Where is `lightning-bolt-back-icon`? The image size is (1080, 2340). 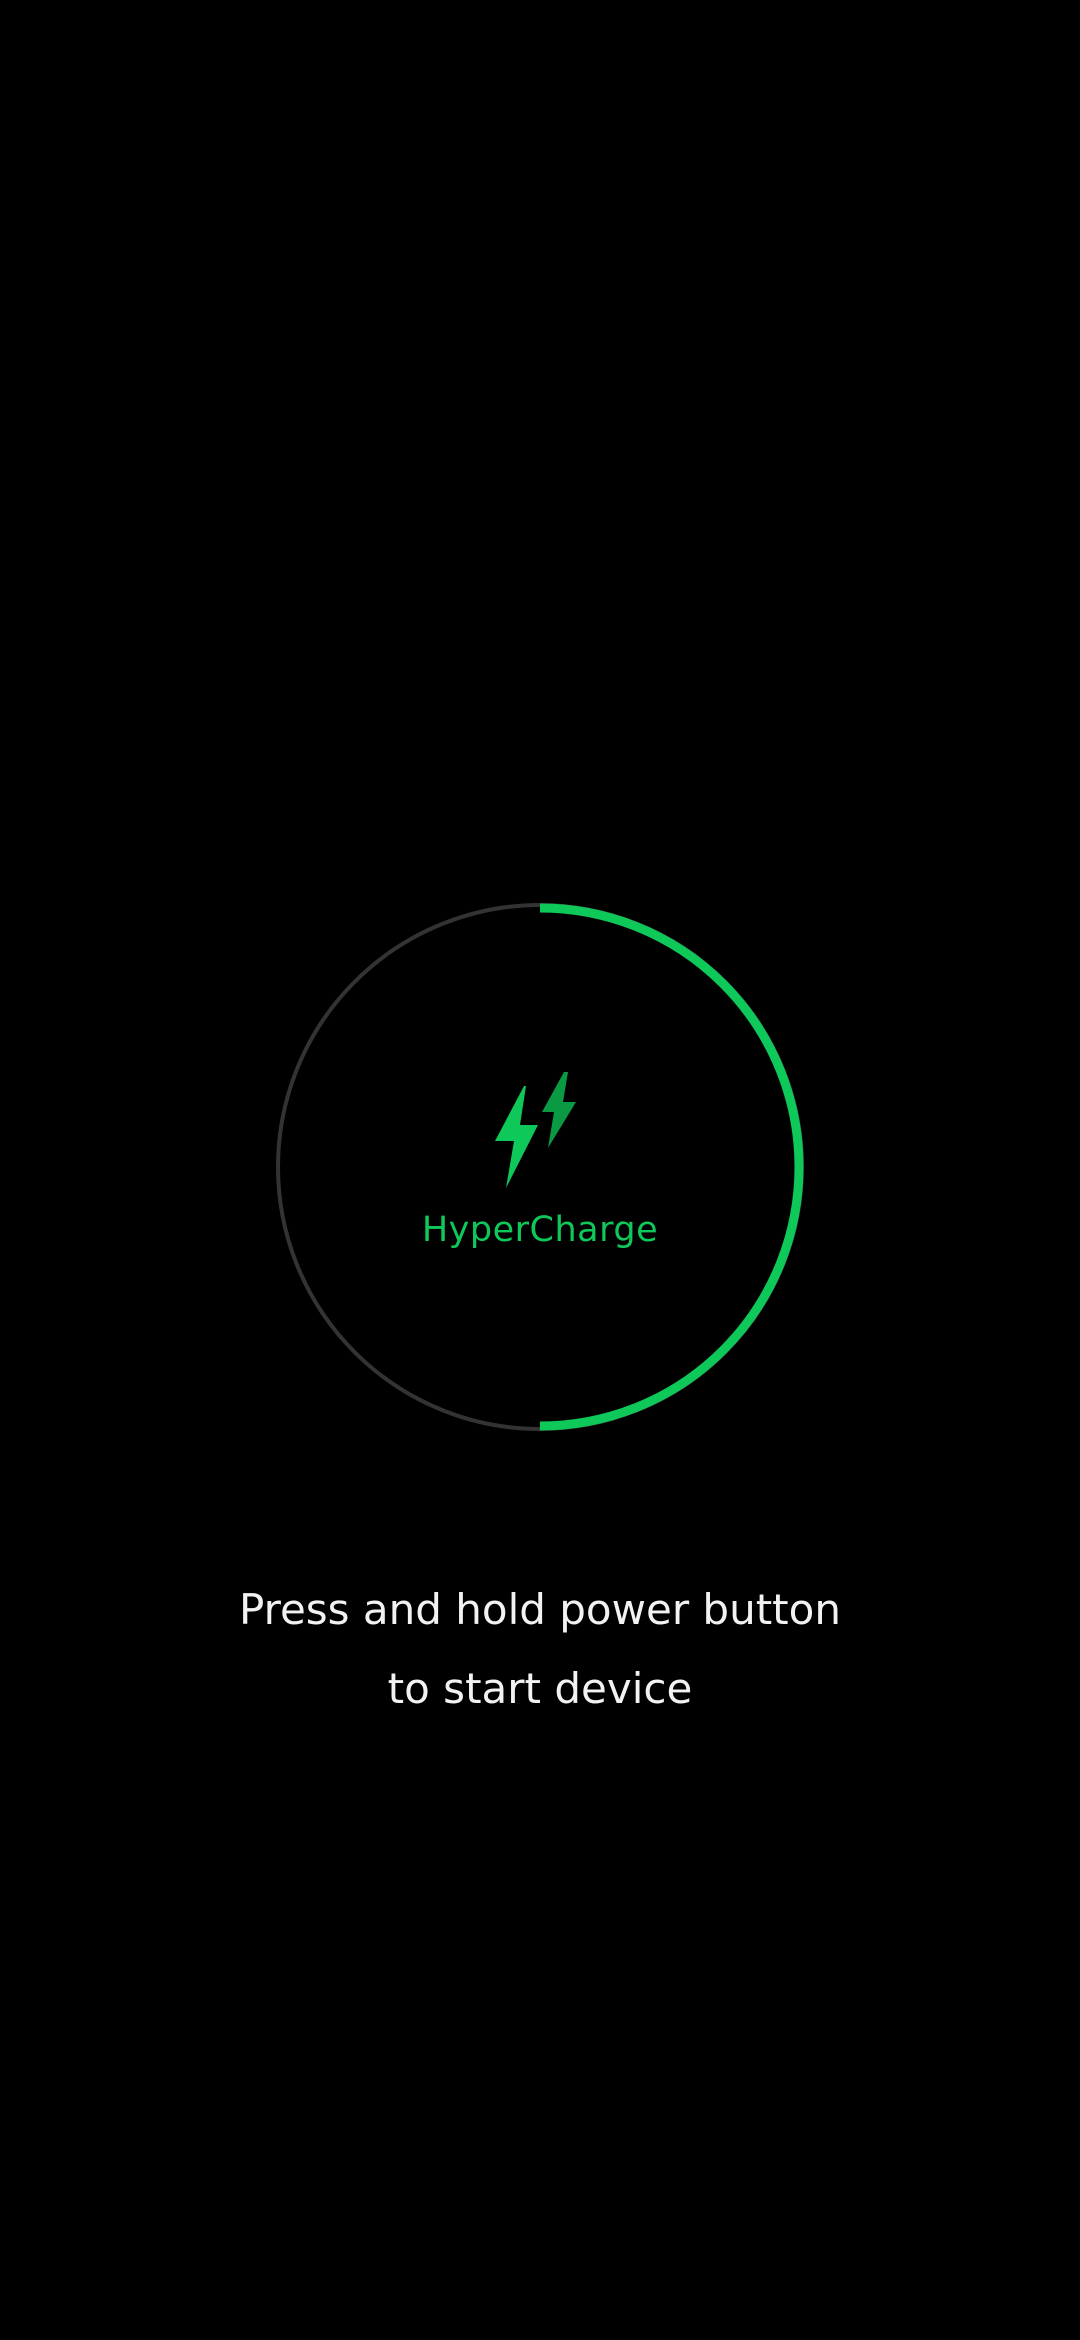
lightning-bolt-back-icon is located at coordinates (559, 1110).